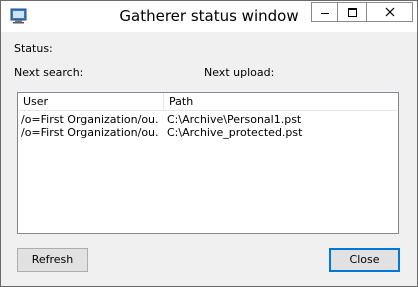  What do you see at coordinates (281, 101) in the screenshot?
I see `column-header-path: Path` at bounding box center [281, 101].